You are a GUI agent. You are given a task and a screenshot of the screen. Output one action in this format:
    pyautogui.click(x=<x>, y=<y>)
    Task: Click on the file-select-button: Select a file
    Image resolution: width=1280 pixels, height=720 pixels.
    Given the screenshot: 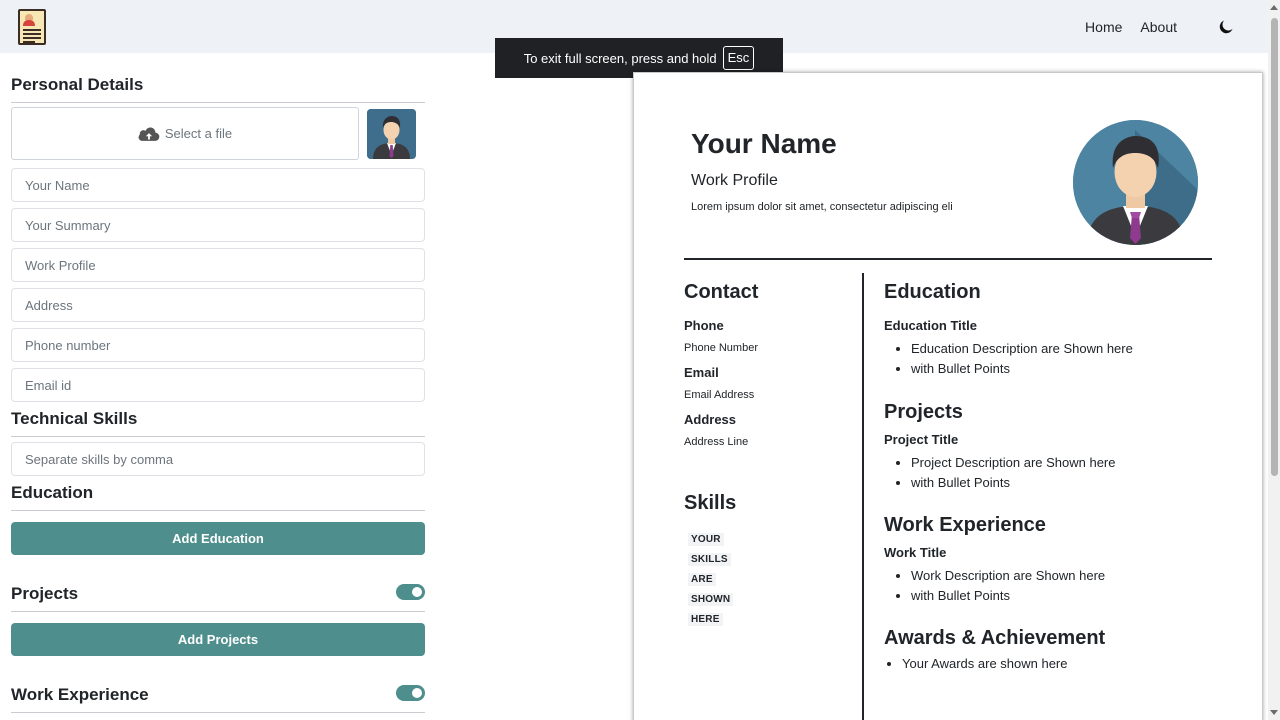 What is the action you would take?
    pyautogui.click(x=185, y=133)
    